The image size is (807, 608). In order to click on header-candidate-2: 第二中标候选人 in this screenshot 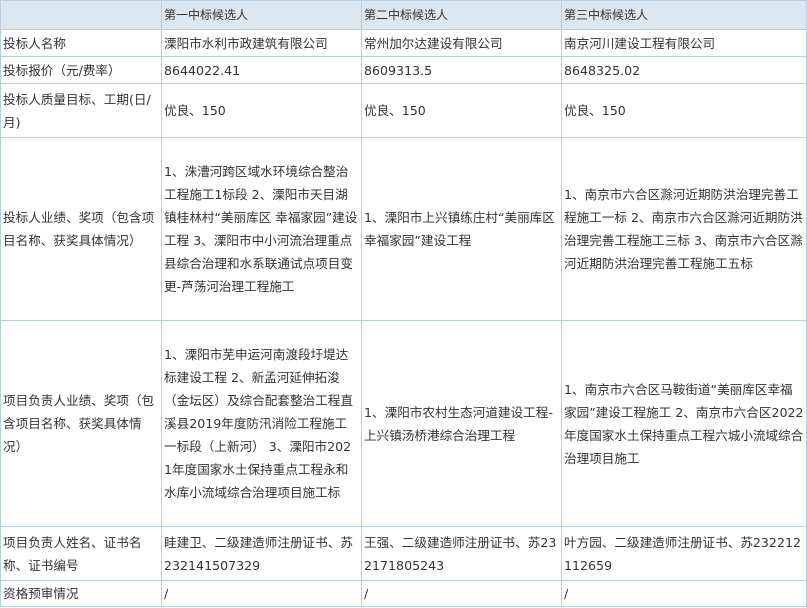, I will do `click(461, 15)`.